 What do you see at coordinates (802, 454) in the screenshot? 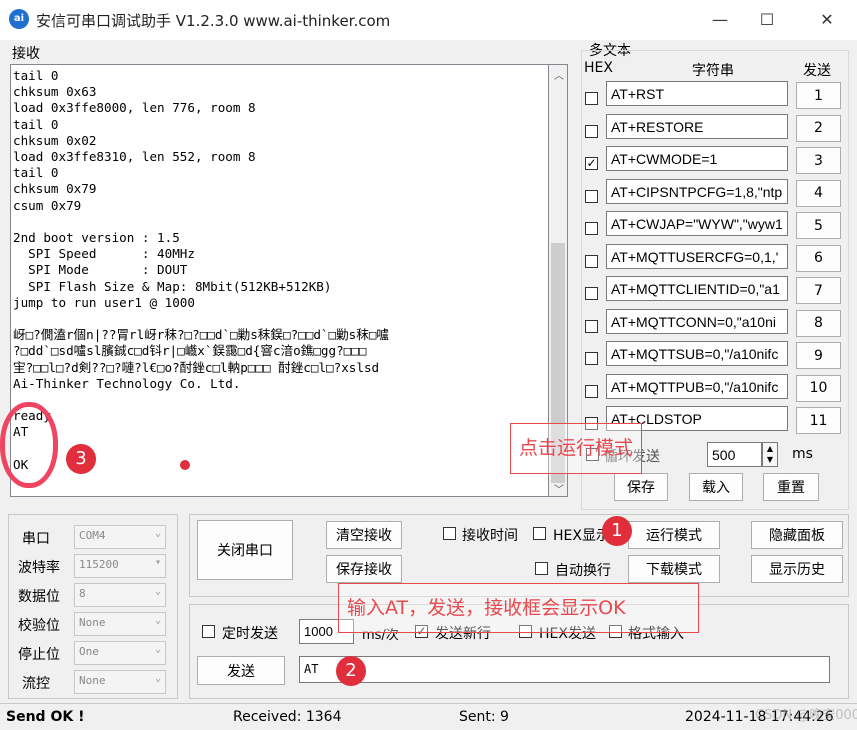
I see `loop-interval-unit: ms` at bounding box center [802, 454].